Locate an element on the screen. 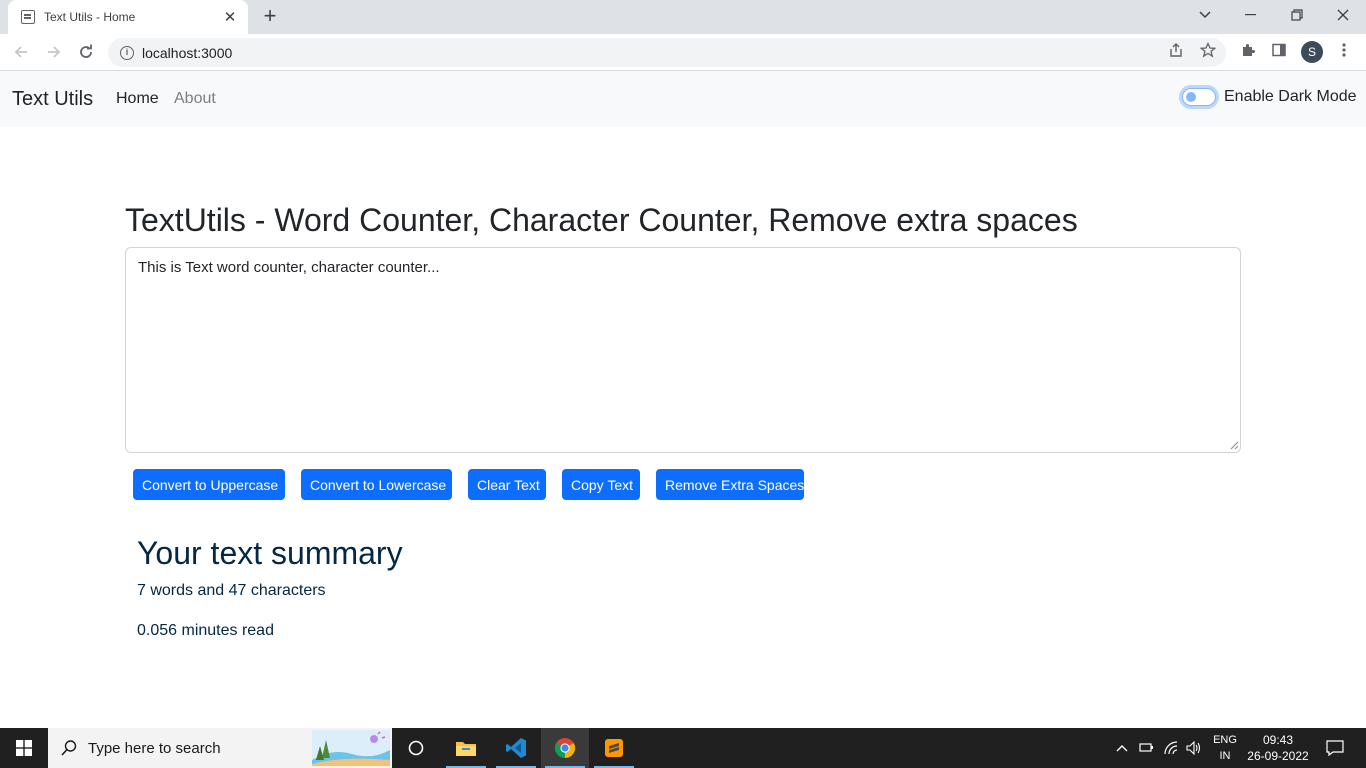  vscode-icon is located at coordinates (516, 748).